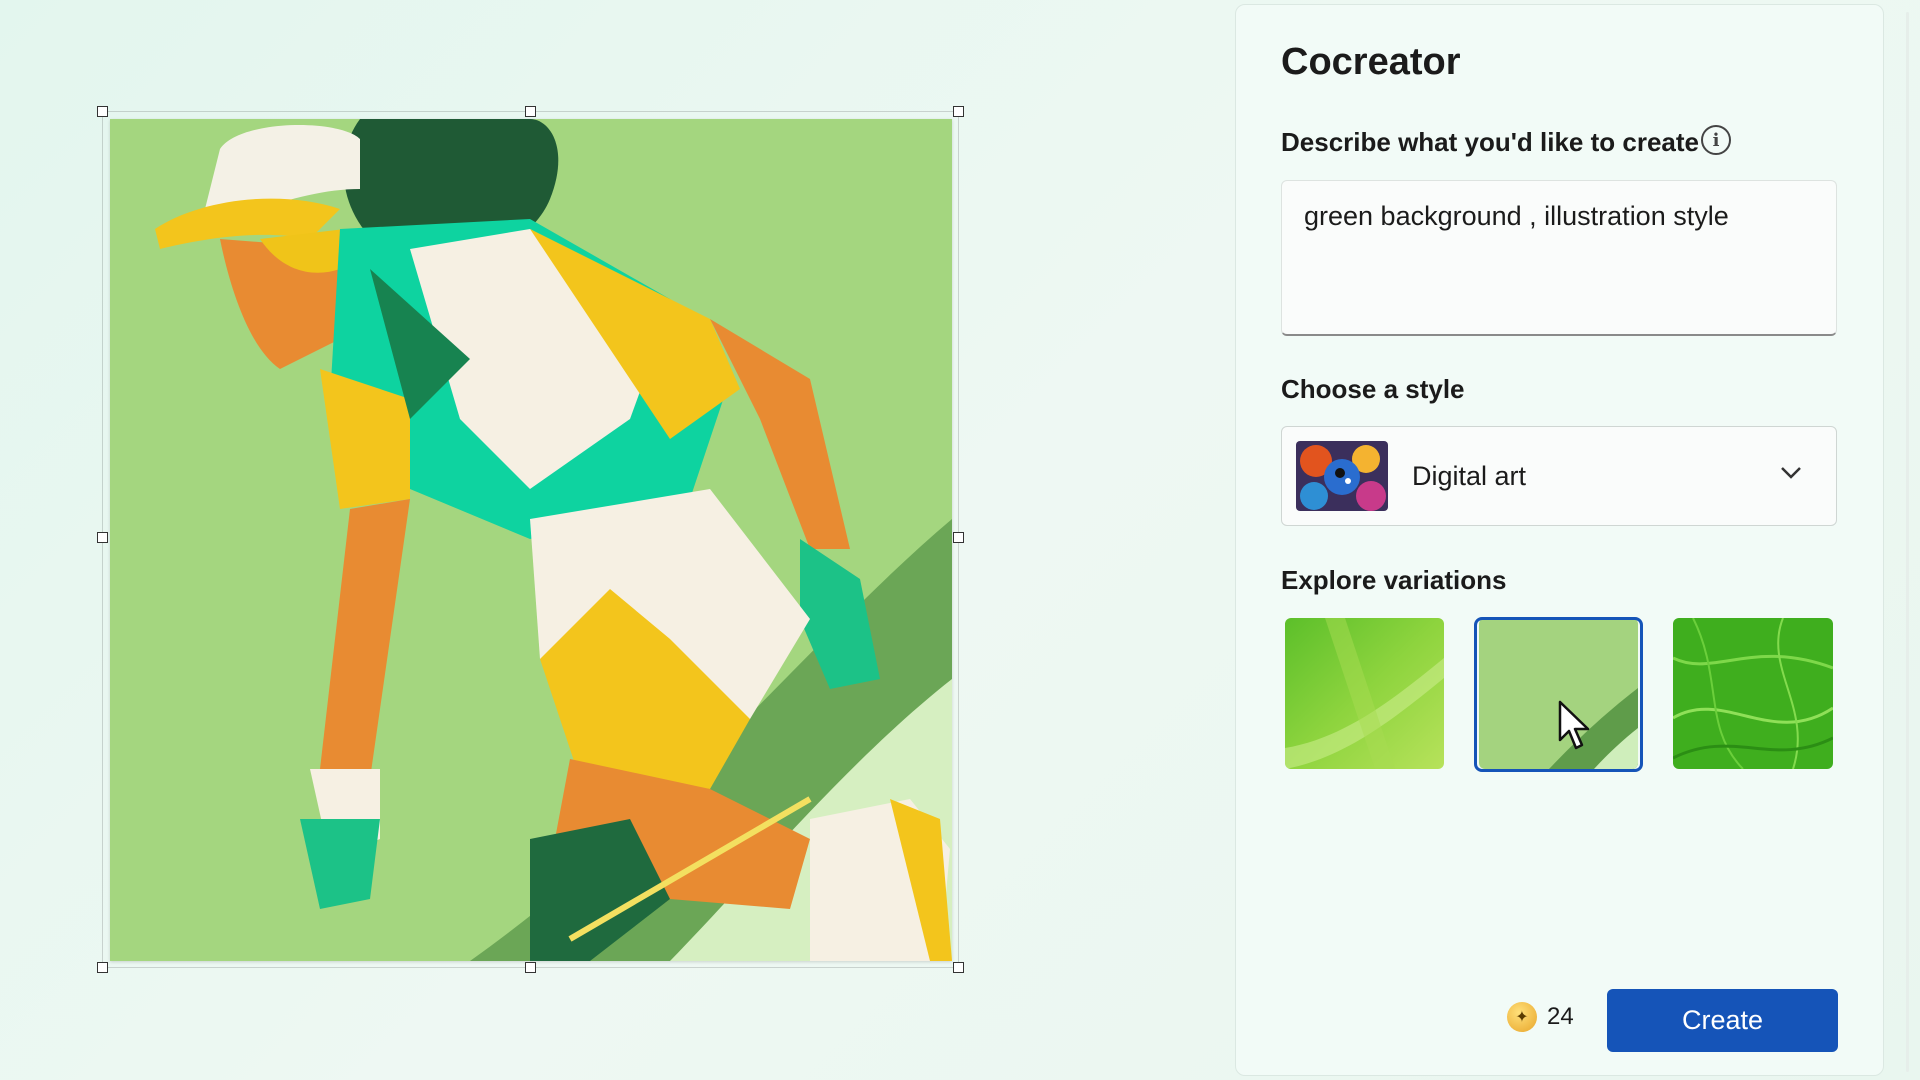 The width and height of the screenshot is (1920, 1080). I want to click on style-thumbnail, so click(1342, 476).